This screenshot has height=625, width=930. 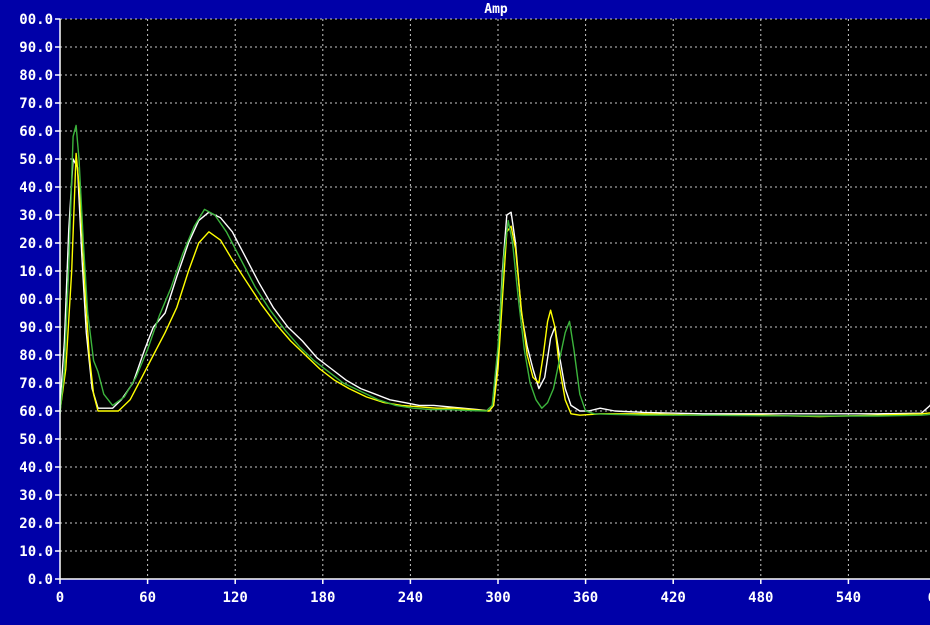 What do you see at coordinates (410, 598) in the screenshot?
I see `x-tick-label: 240` at bounding box center [410, 598].